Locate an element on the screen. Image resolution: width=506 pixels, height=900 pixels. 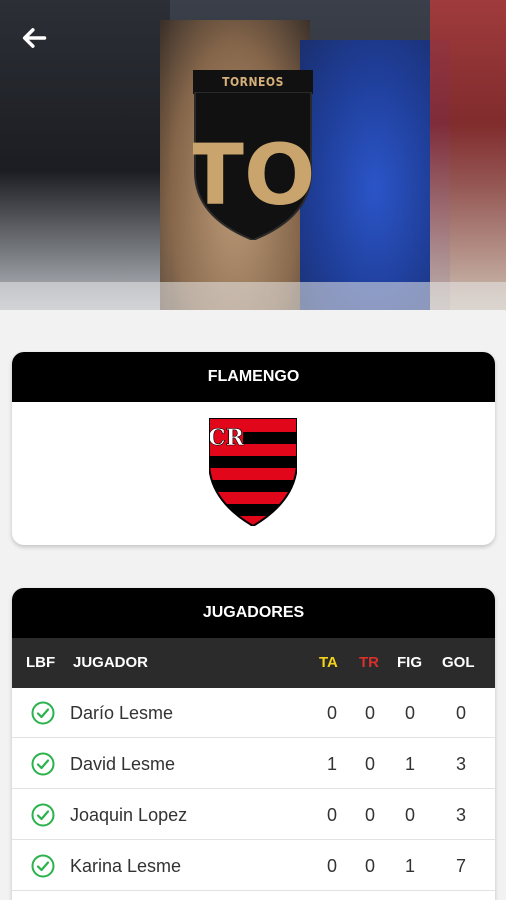
header-player: JUGADOR is located at coordinates (111, 662).